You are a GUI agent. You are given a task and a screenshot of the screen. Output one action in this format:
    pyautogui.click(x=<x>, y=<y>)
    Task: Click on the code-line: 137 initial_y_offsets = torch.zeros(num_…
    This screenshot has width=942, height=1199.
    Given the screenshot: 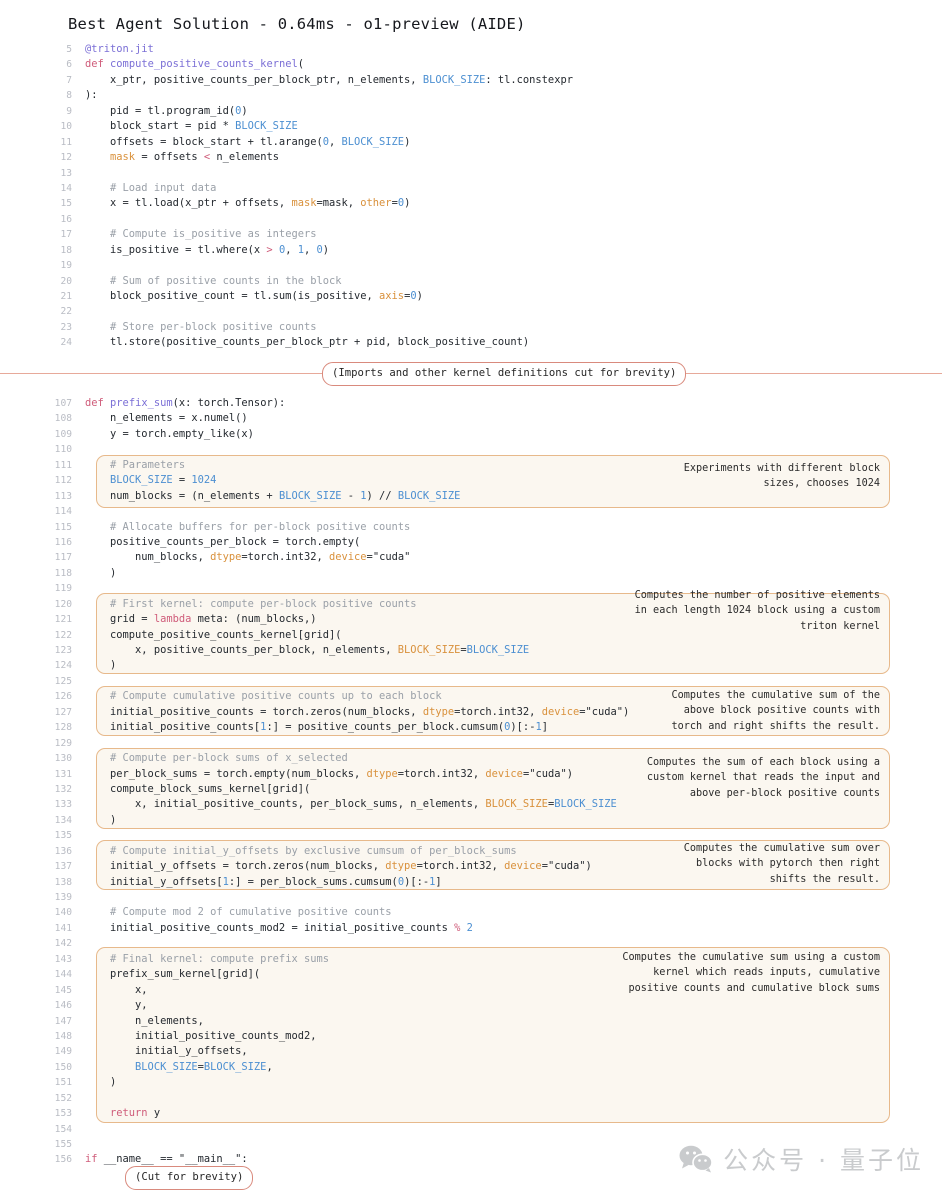 What is the action you would take?
    pyautogui.click(x=471, y=866)
    